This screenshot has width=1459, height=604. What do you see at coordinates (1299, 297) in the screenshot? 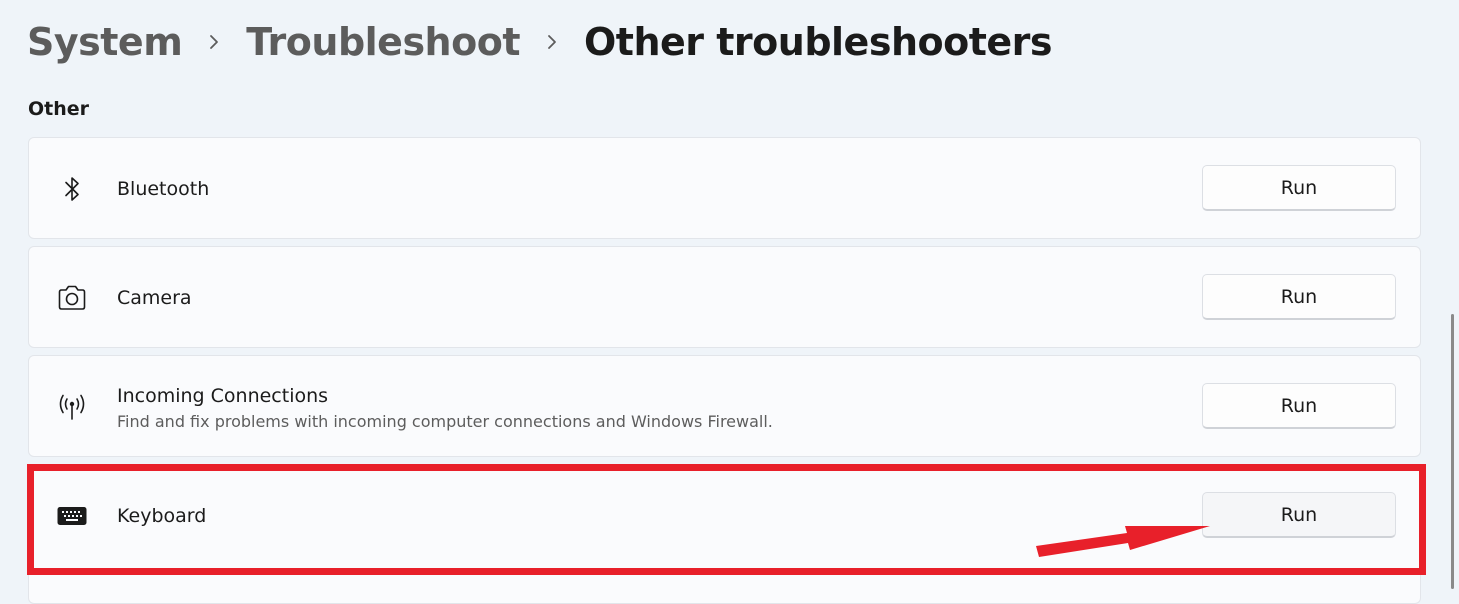
I see `run-camera-button: Run` at bounding box center [1299, 297].